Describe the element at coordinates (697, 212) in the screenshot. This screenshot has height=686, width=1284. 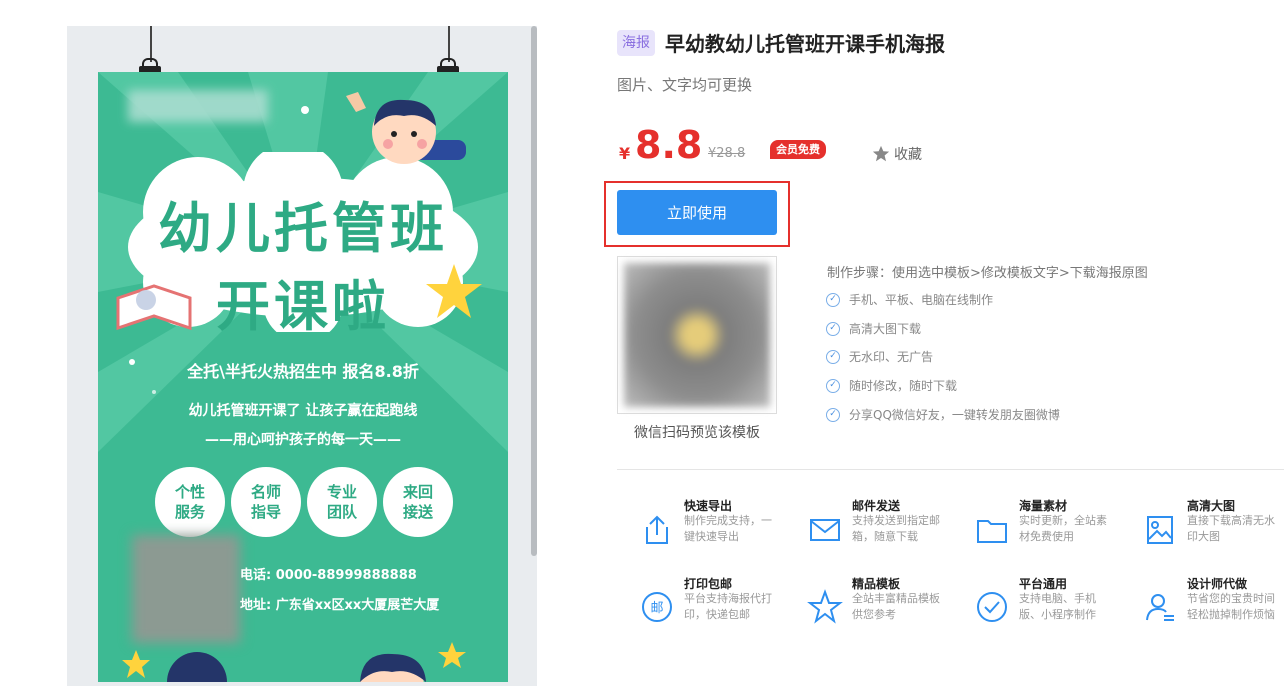
I see `use-now-button: 立即使用` at that location.